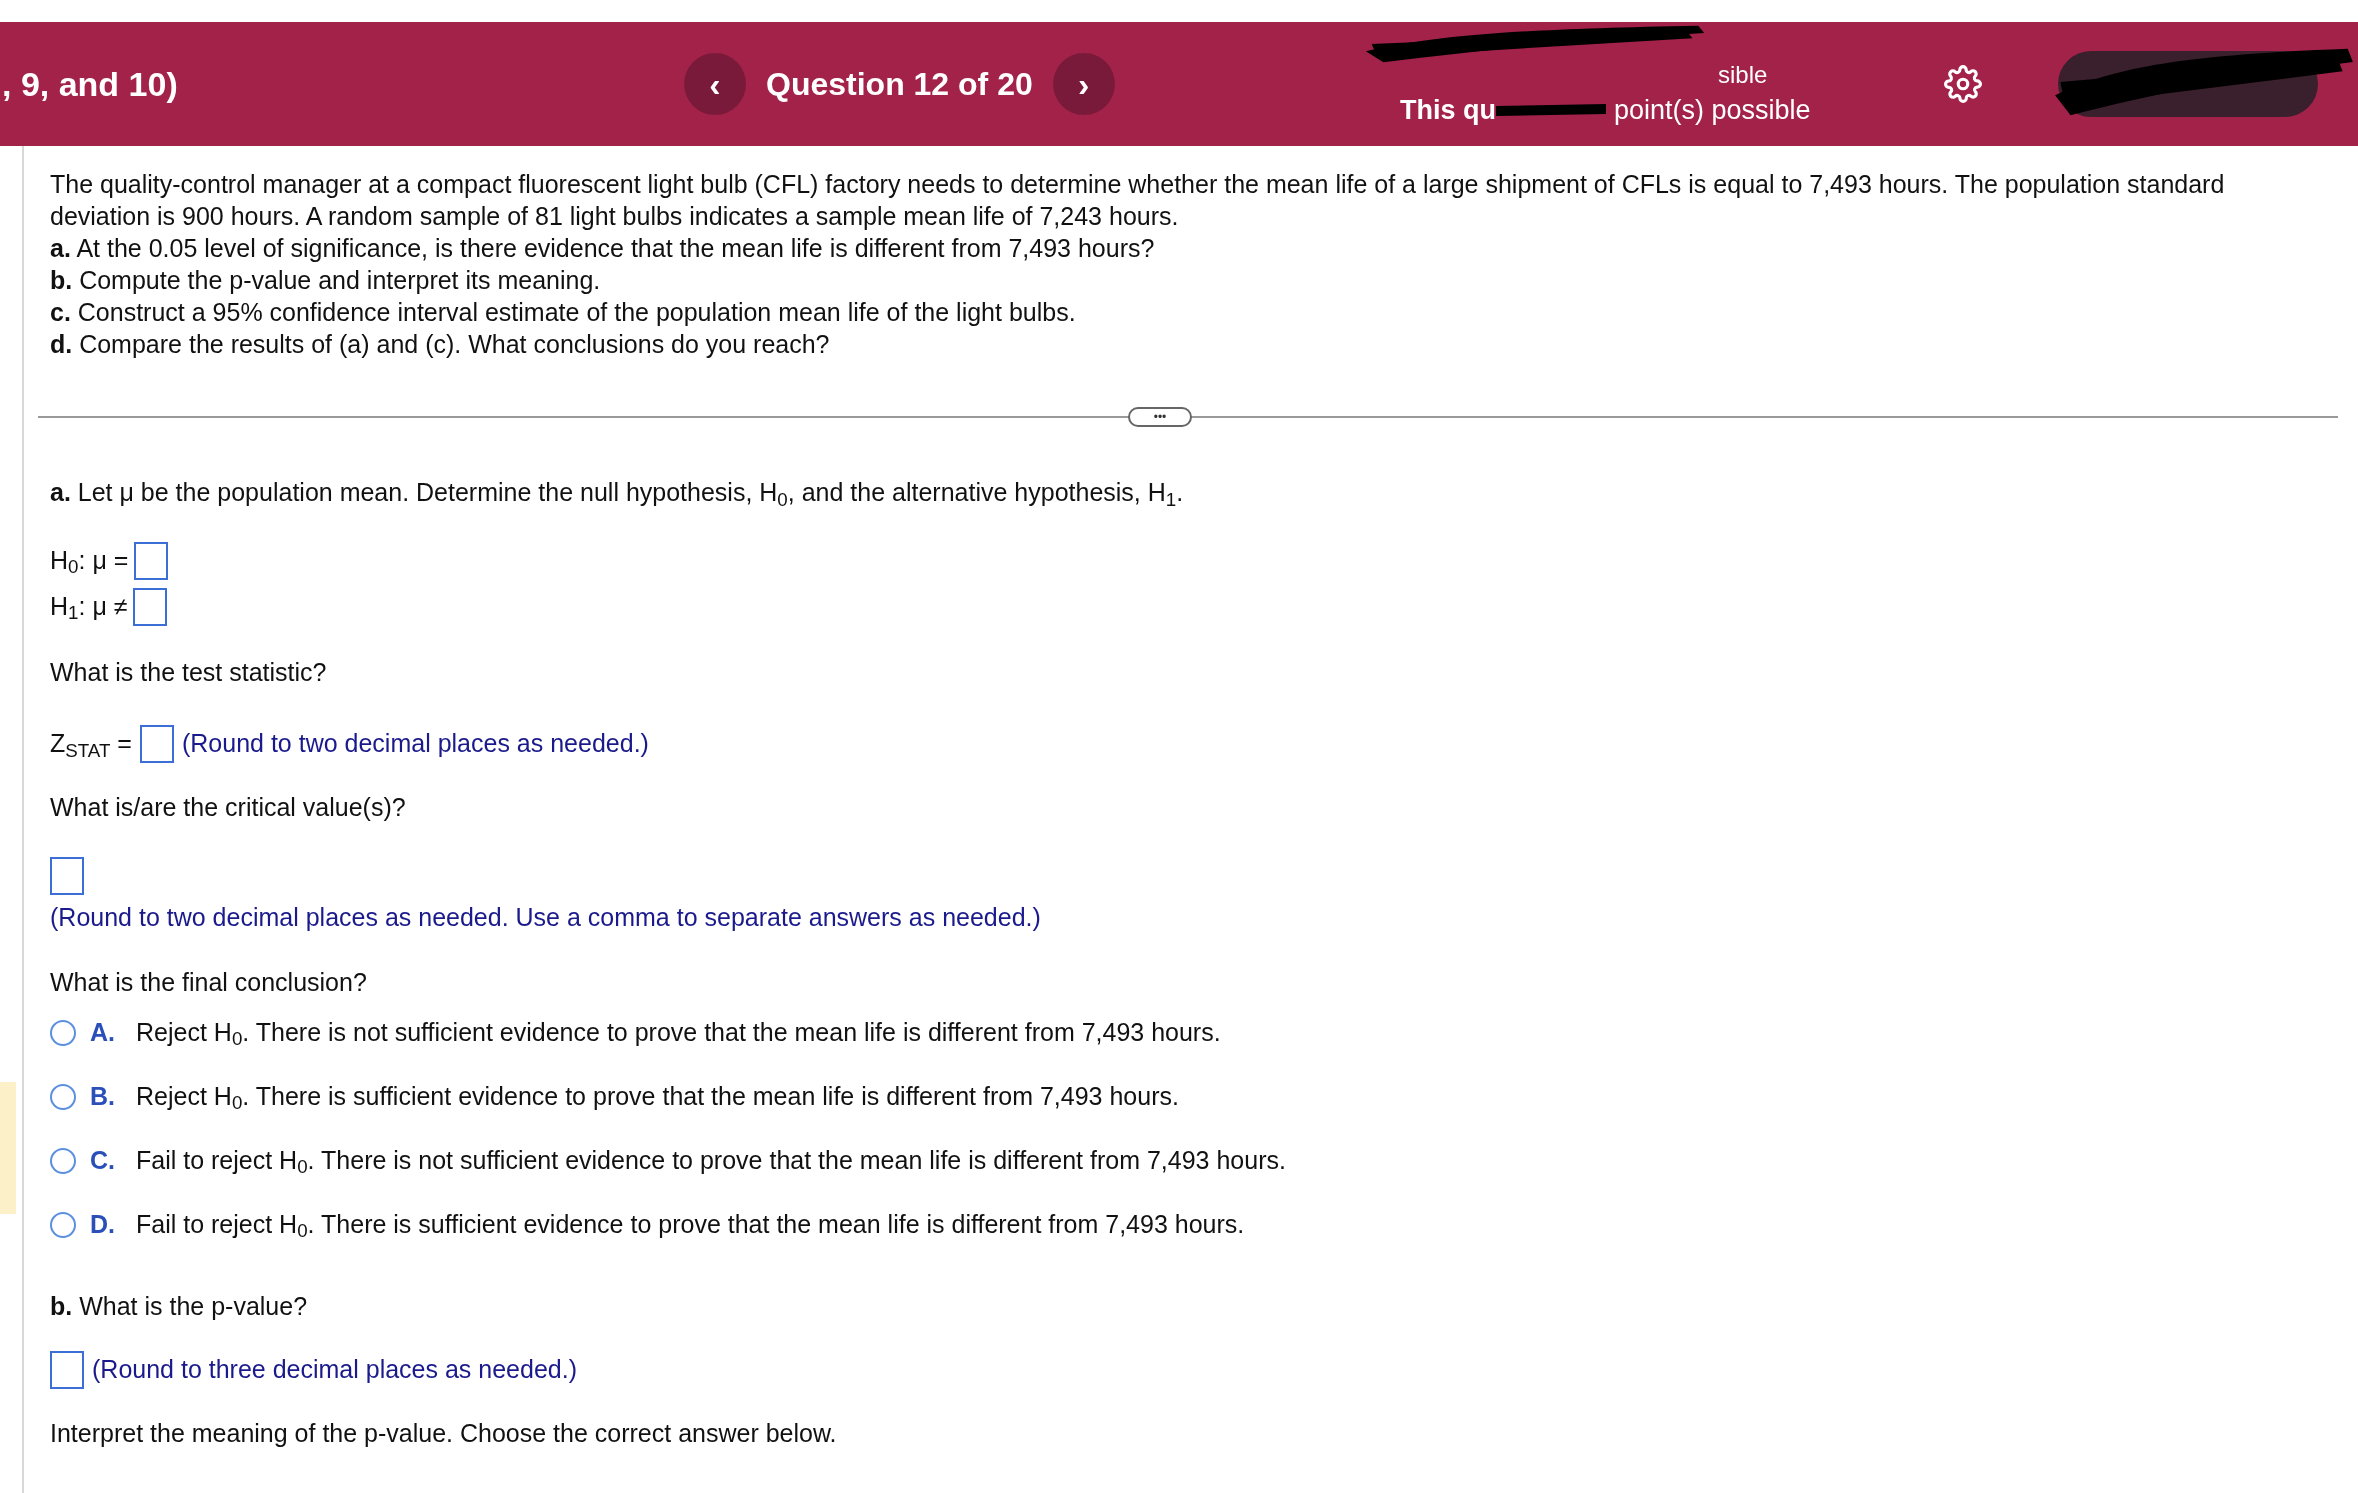  Describe the element at coordinates (103, 1224) in the screenshot. I see `option-letter: D.` at that location.